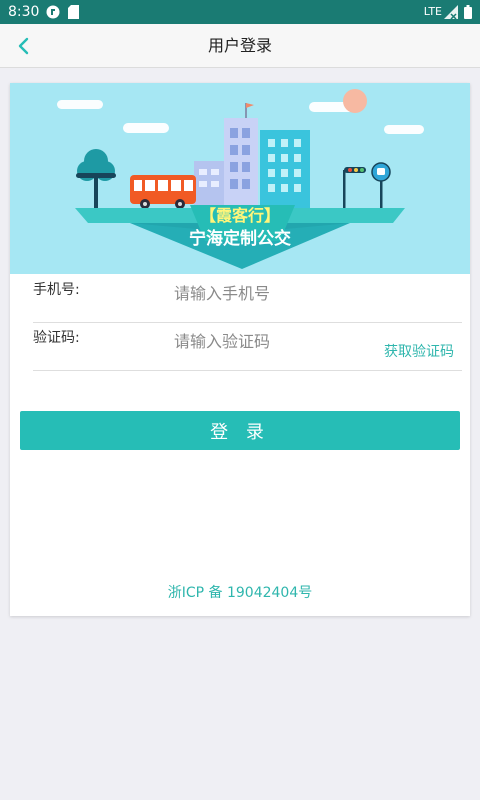  What do you see at coordinates (24, 12) in the screenshot?
I see `status-time: 8:30` at bounding box center [24, 12].